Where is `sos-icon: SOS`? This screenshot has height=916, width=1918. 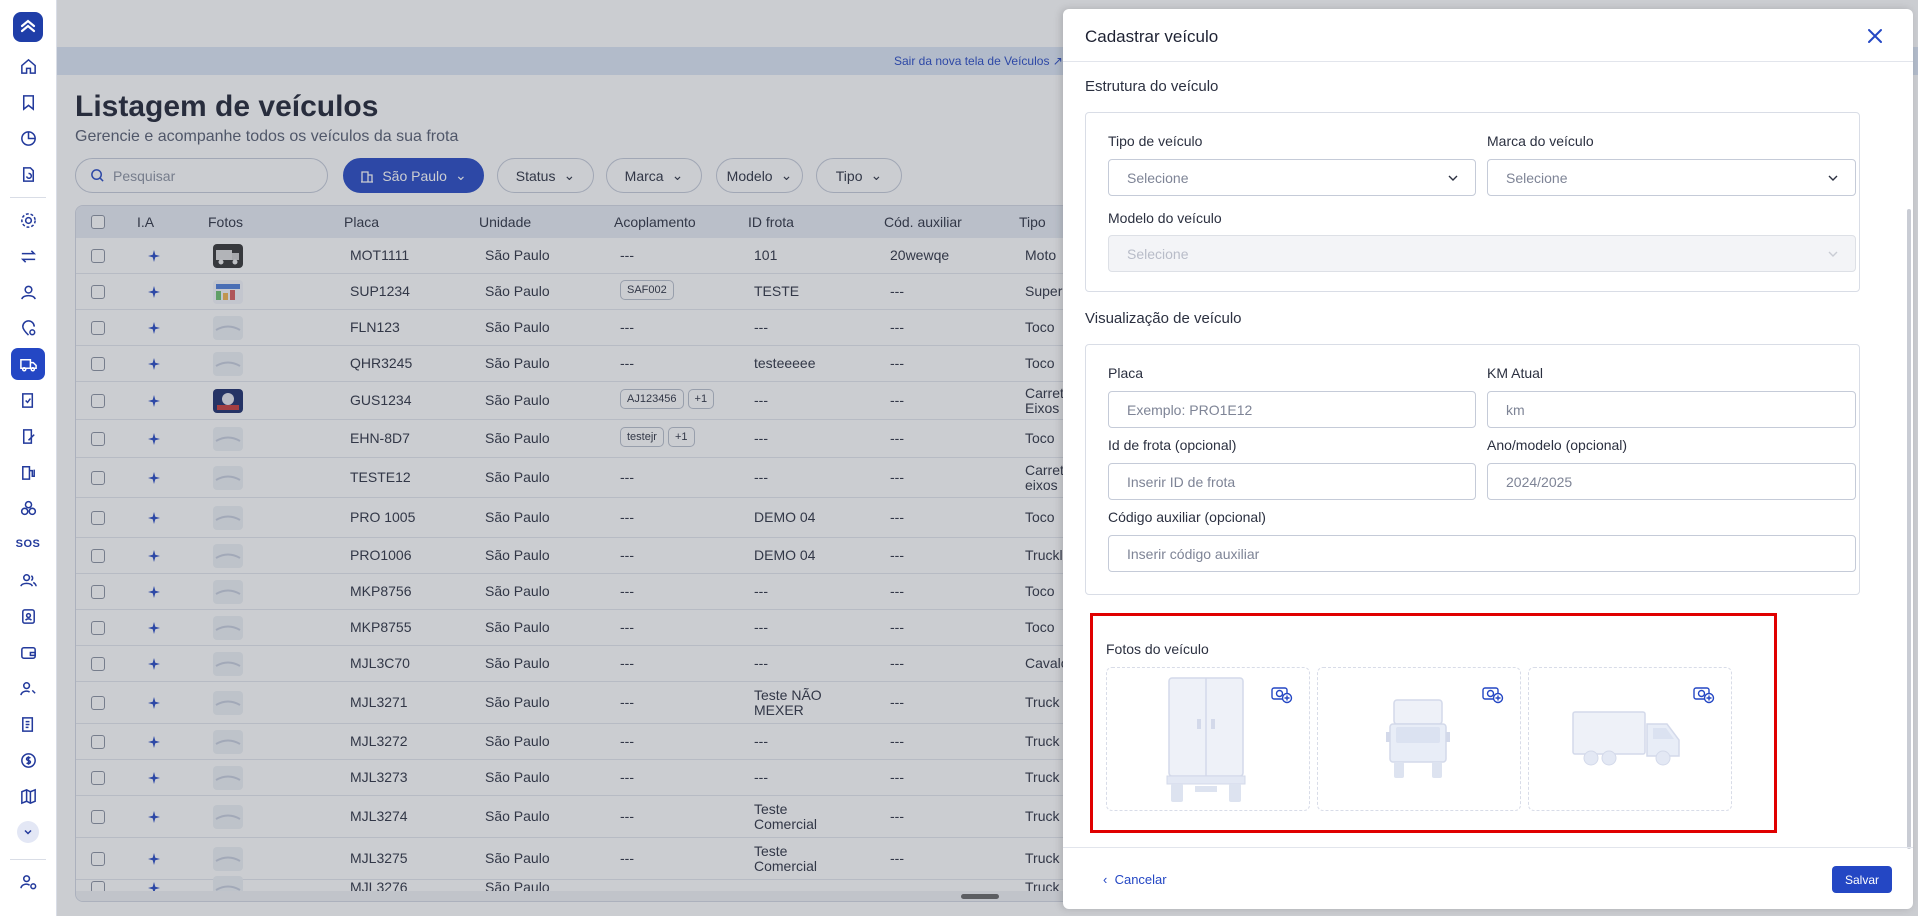
sos-icon: SOS is located at coordinates (28, 544).